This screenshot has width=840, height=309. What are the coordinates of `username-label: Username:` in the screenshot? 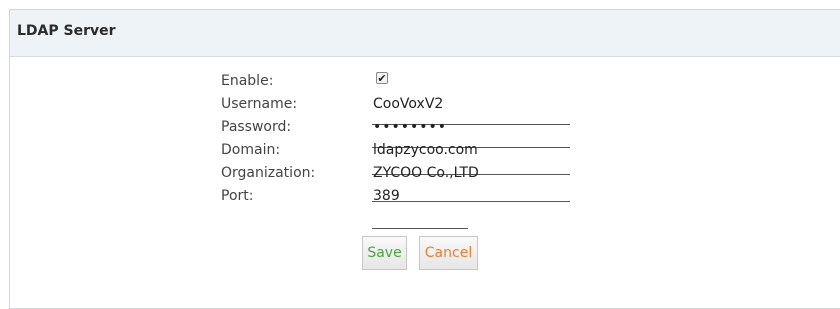 It's located at (259, 104).